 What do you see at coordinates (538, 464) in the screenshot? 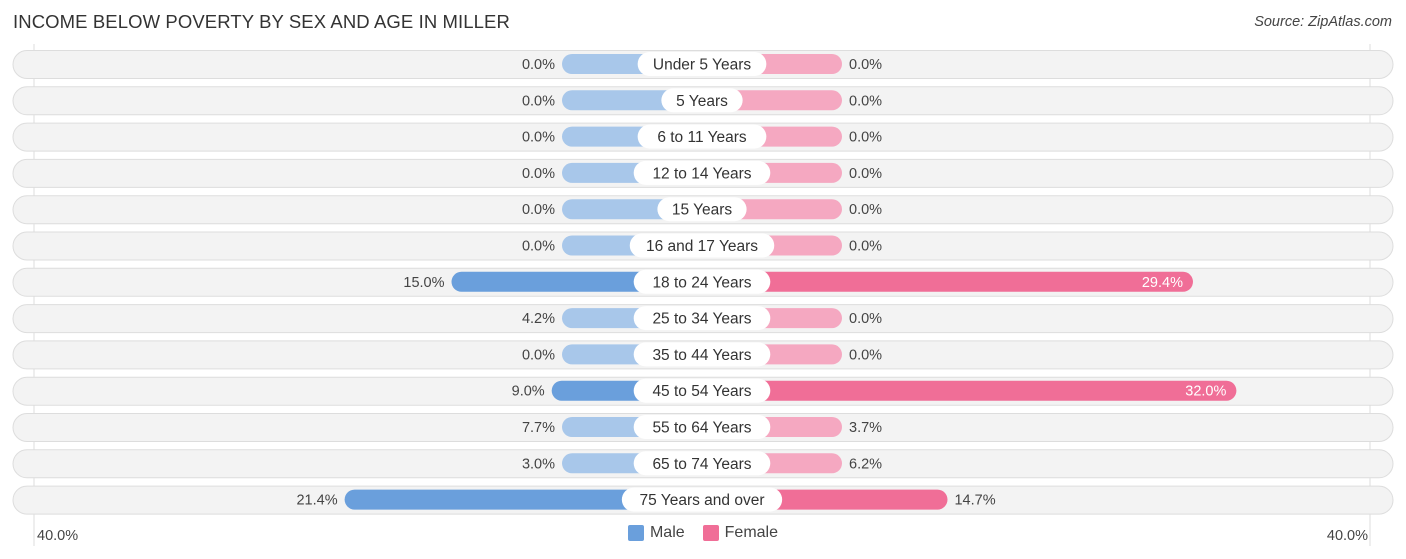
I see `male-value-label: 3.0%` at bounding box center [538, 464].